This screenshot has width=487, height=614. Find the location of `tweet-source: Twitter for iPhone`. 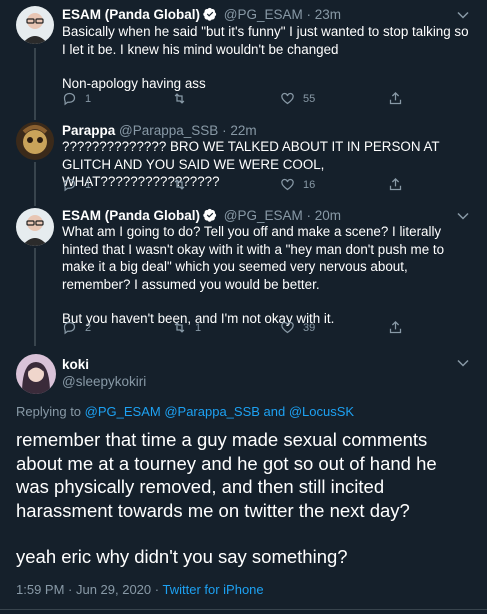

tweet-source: Twitter for iPhone is located at coordinates (212, 589).